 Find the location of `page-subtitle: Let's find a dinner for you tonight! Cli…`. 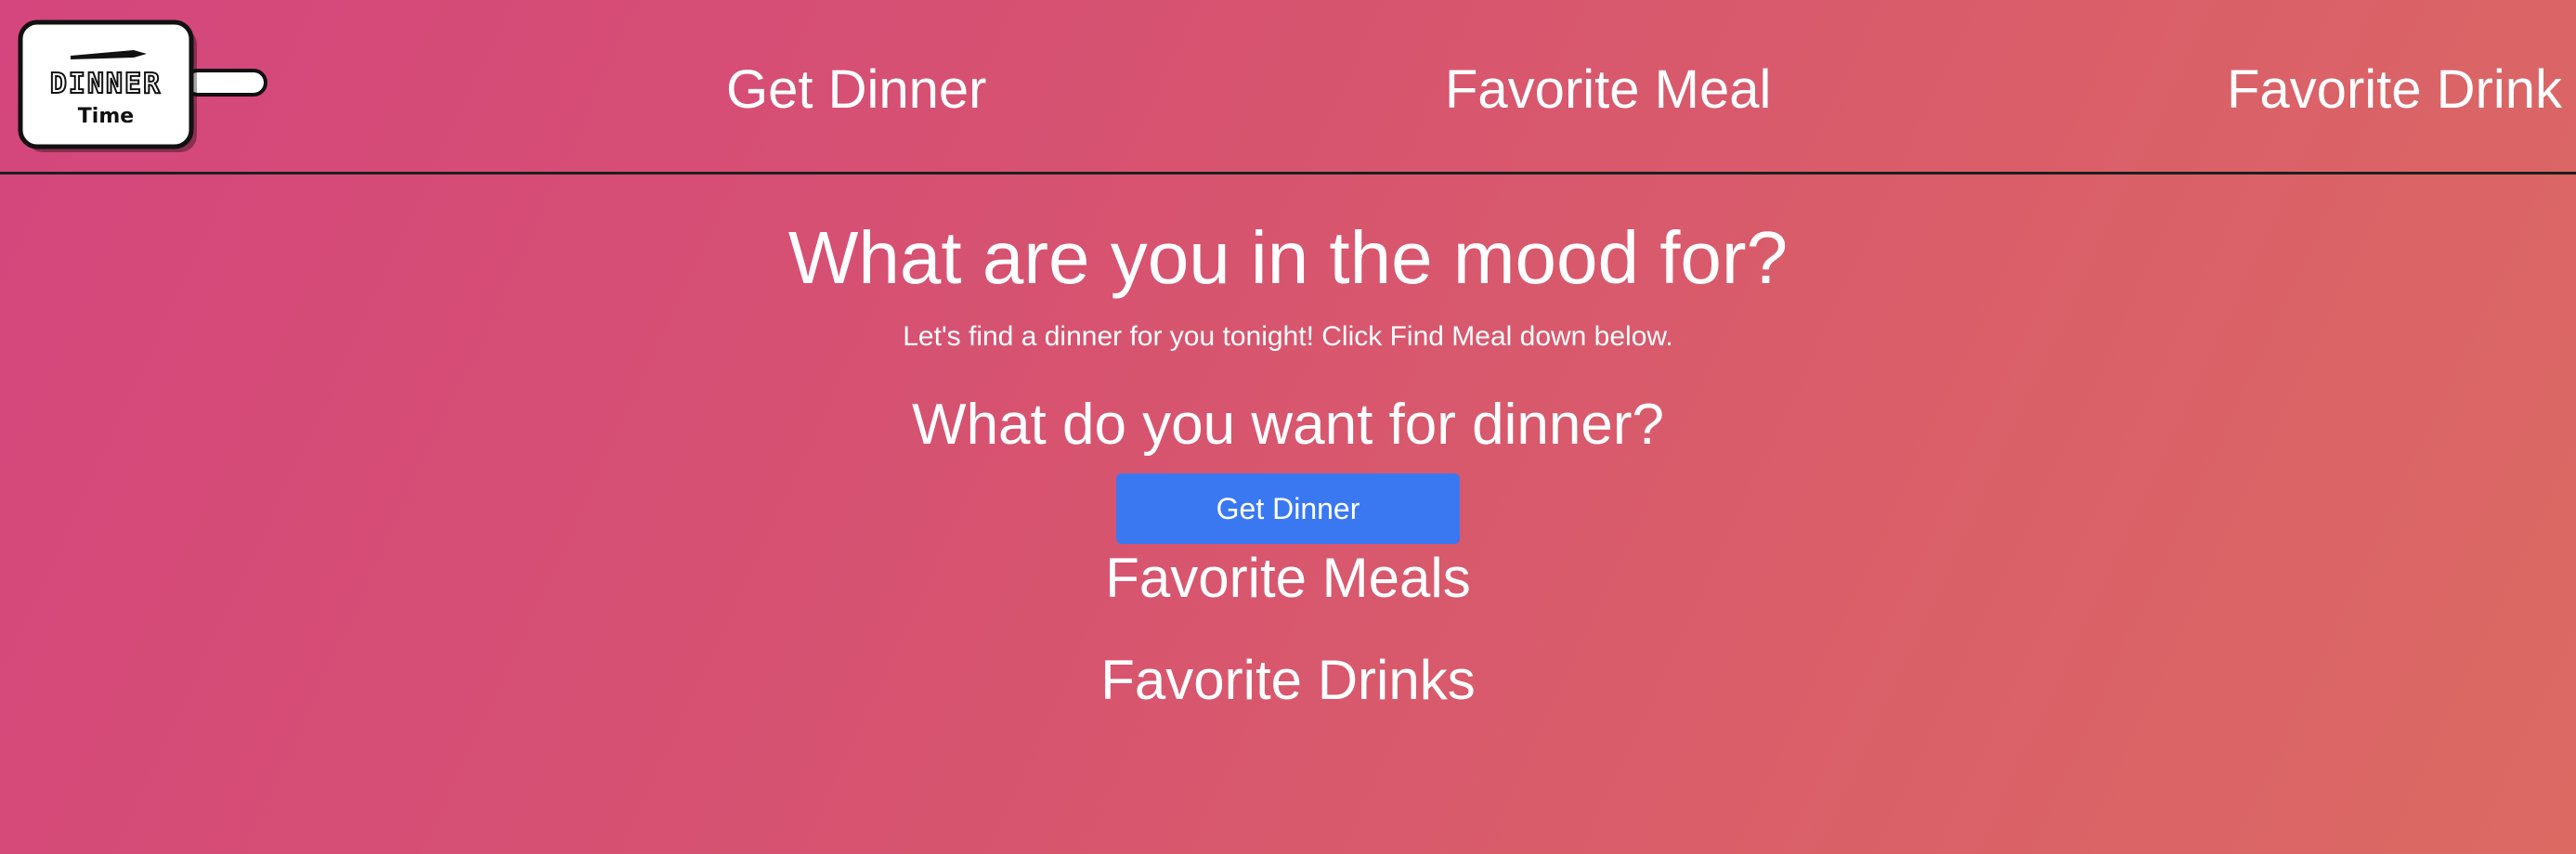

page-subtitle: Let's find a dinner for you tonight! Cli… is located at coordinates (1288, 336).